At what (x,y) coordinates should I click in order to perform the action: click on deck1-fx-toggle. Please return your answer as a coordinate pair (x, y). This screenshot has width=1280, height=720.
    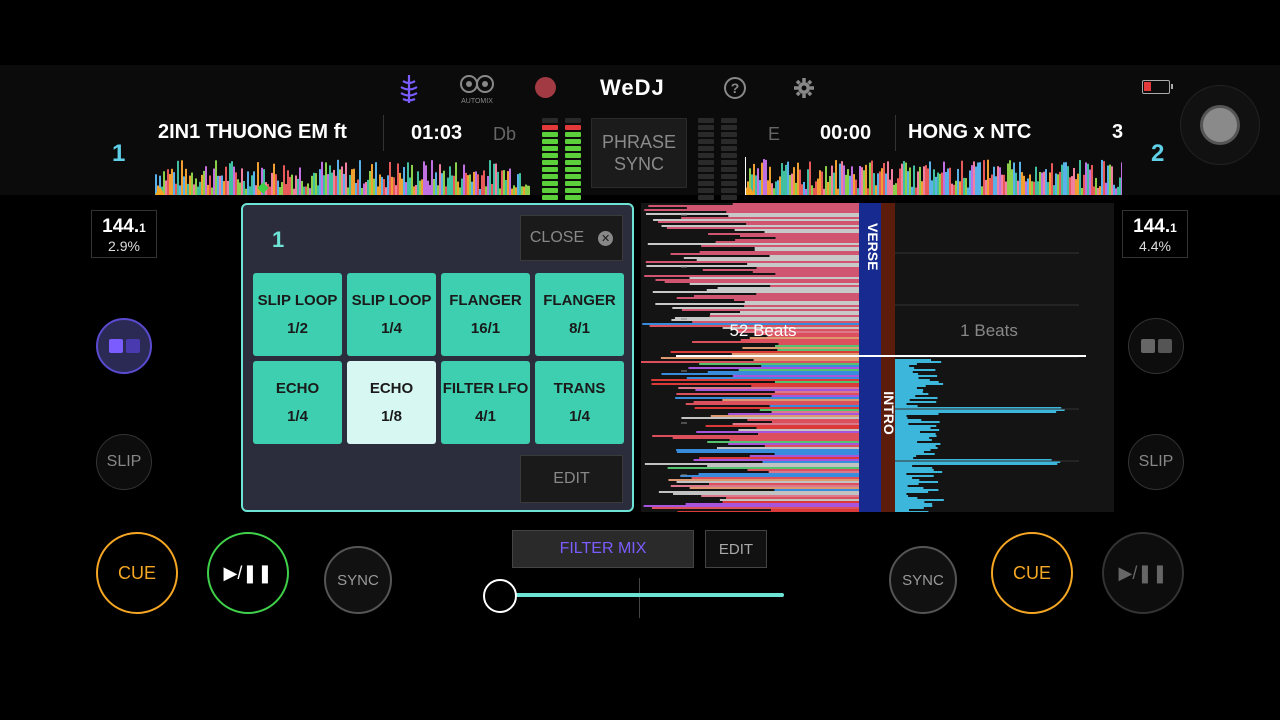
    Looking at the image, I should click on (124, 346).